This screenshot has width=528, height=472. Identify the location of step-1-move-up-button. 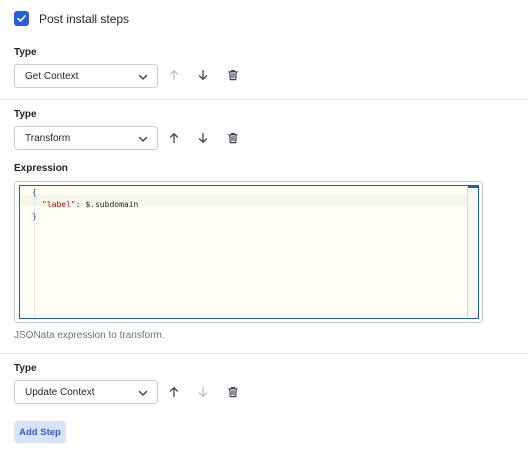
(174, 75).